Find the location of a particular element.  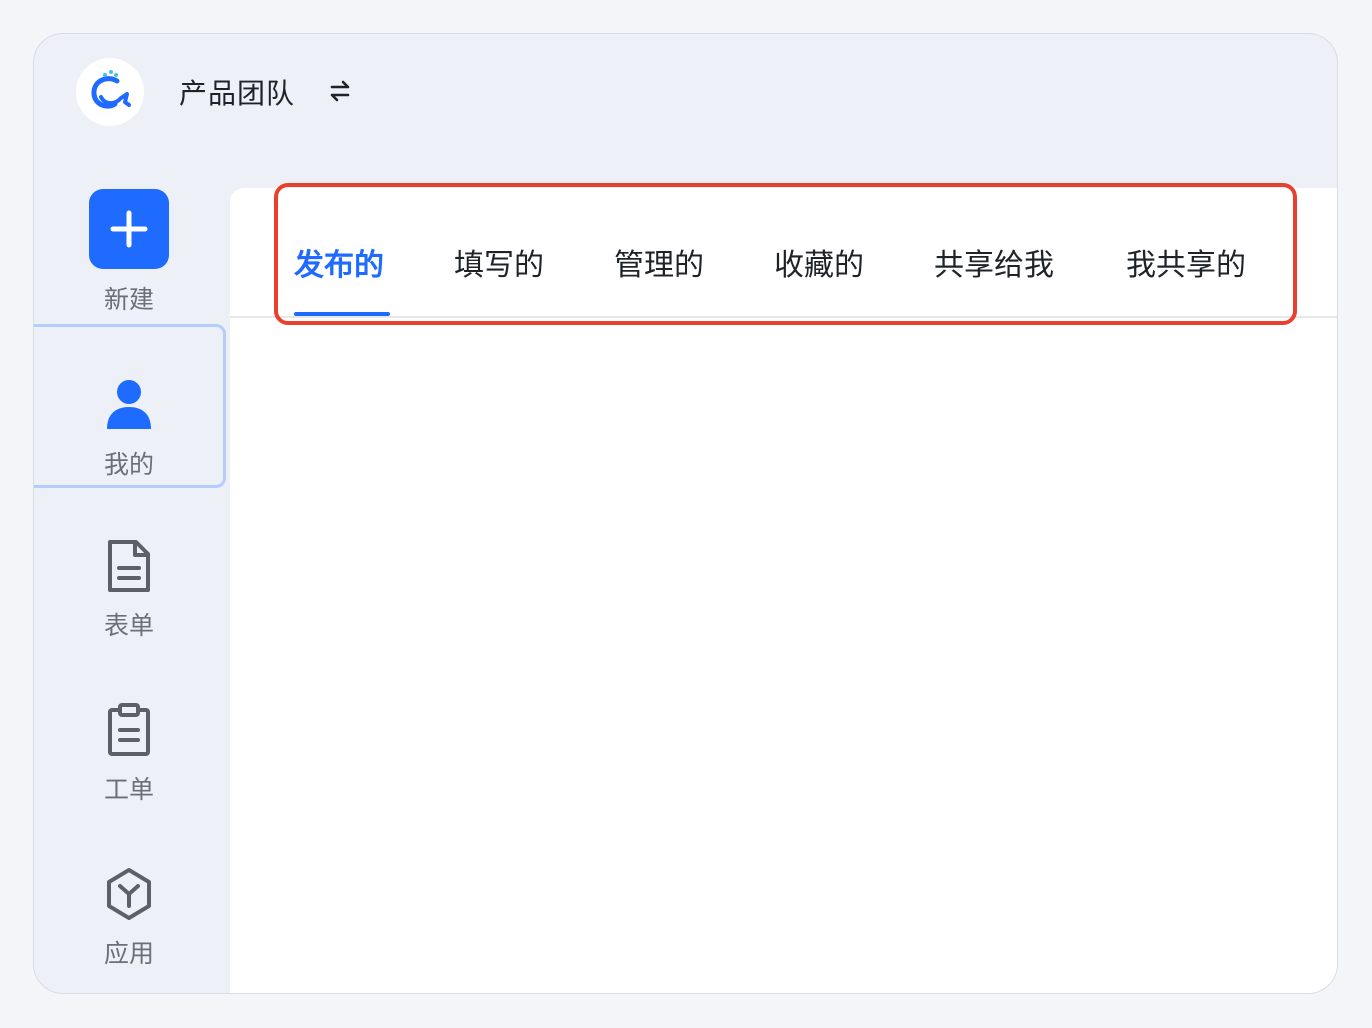

plus-icon is located at coordinates (129, 229).